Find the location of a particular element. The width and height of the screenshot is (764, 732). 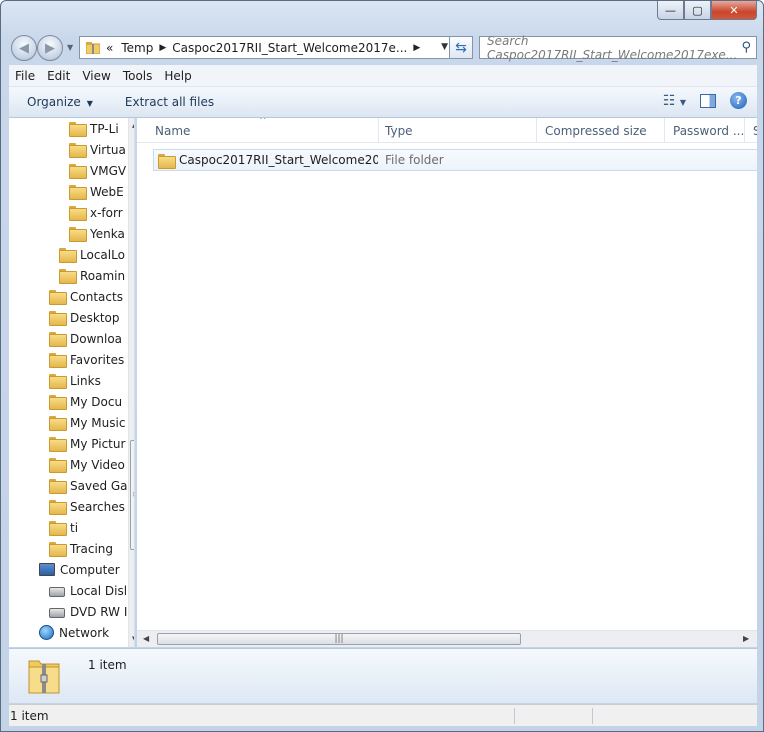

menu-file: File is located at coordinates (25, 76).